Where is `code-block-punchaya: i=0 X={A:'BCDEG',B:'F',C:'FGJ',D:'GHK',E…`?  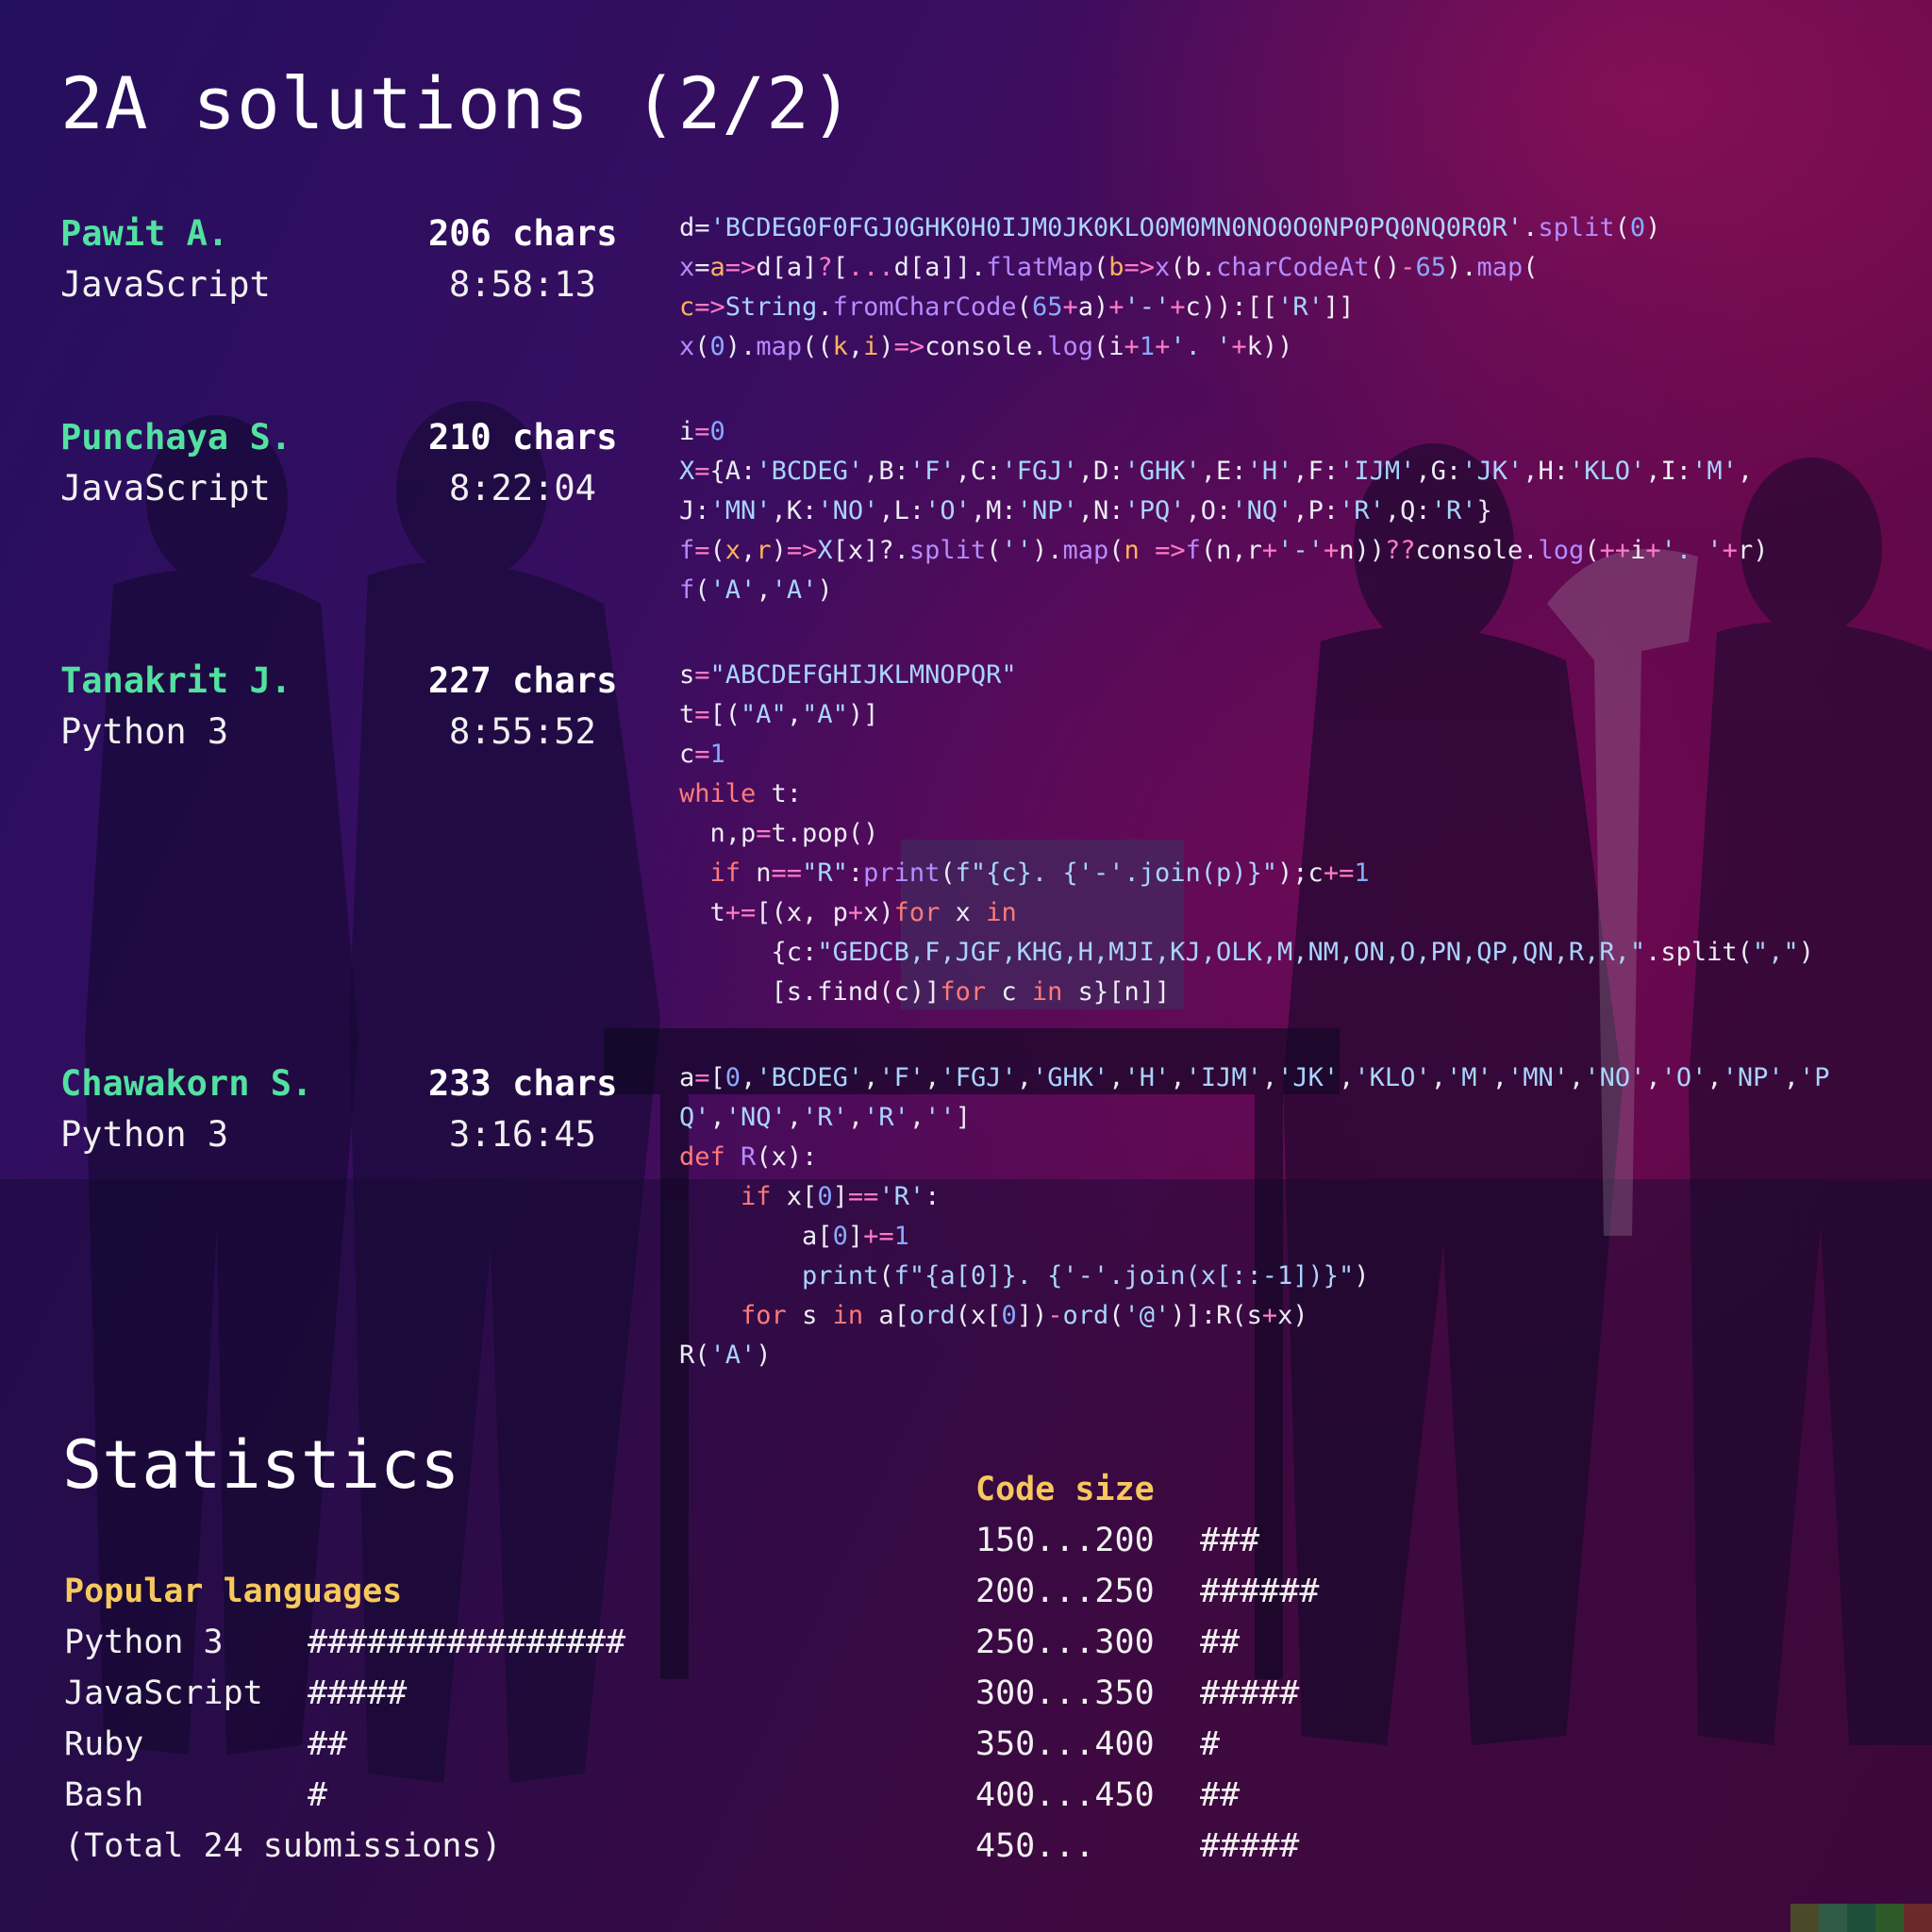
code-block-punchaya: i=0 X={A:'BCDEG',B:'F',C:'FGJ',D:'GHK',E… is located at coordinates (1223, 511).